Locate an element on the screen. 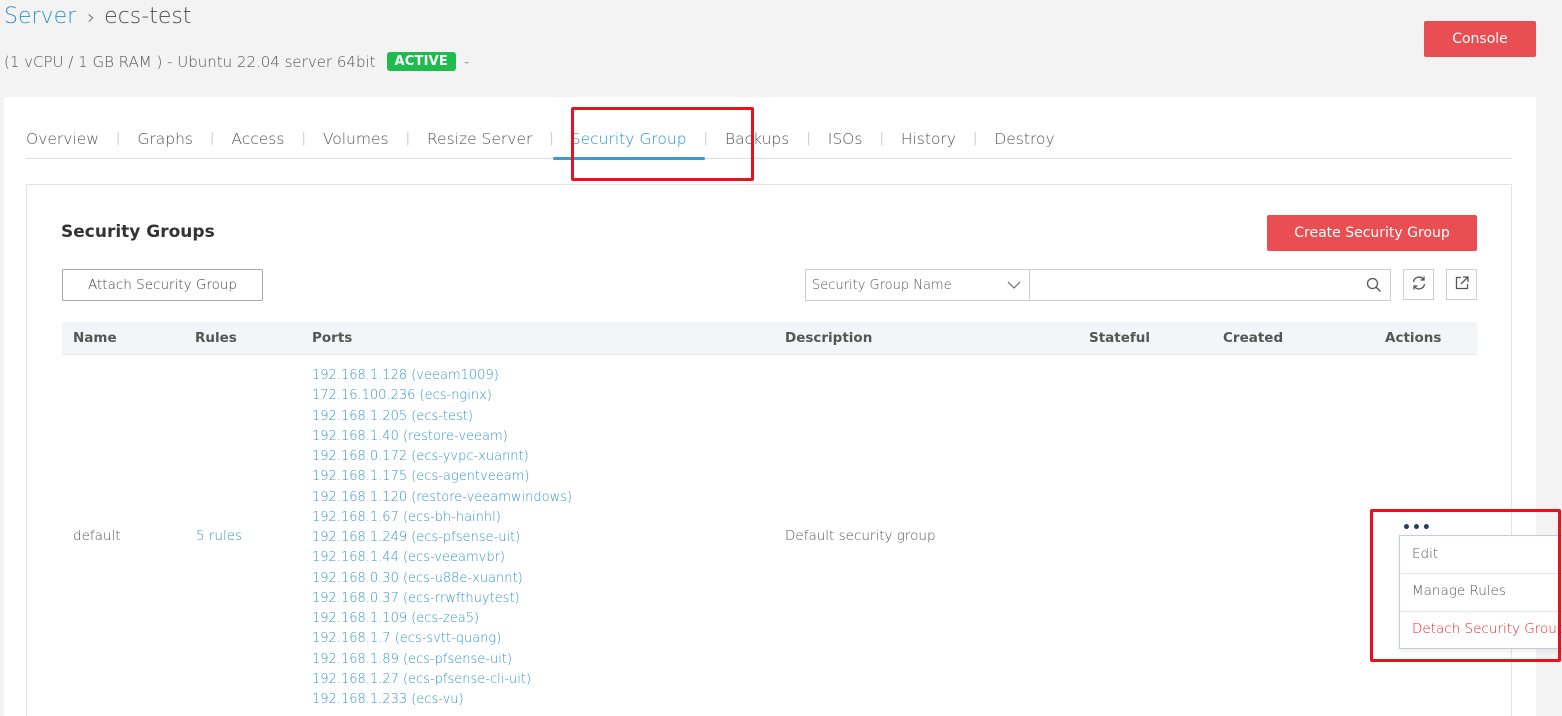 The height and width of the screenshot is (716, 1562). console-button: Console is located at coordinates (1480, 39).